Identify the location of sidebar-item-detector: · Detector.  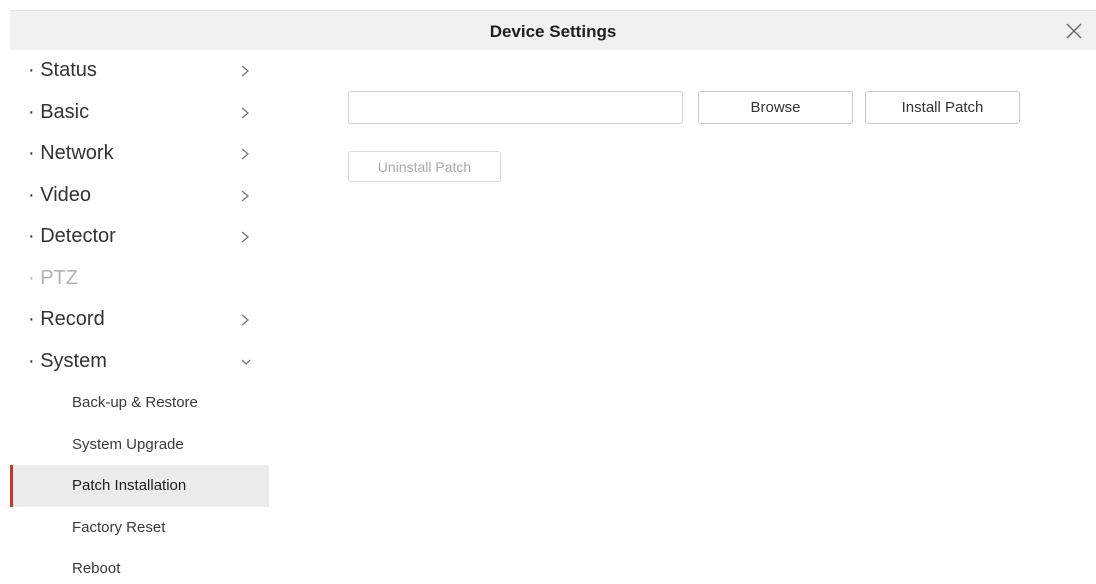
(139, 237).